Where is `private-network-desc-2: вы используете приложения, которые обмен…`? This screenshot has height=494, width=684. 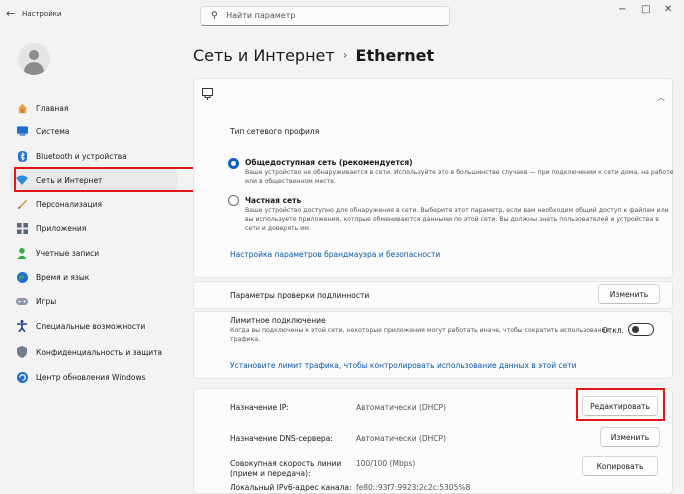 private-network-desc-2: вы используете приложения, которые обмен… is located at coordinates (452, 219).